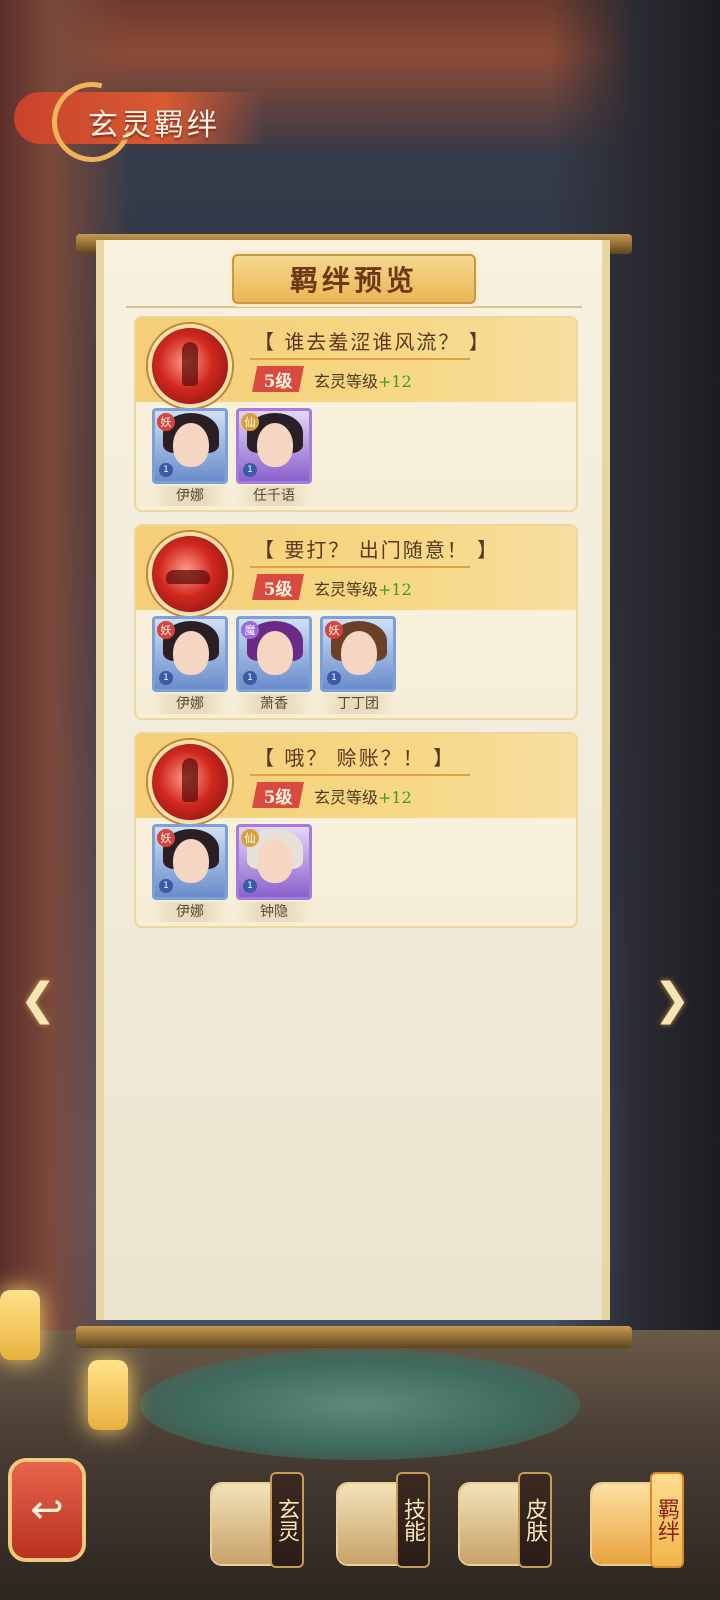 This screenshot has width=720, height=1600. I want to click on panel-header: 羁绊预览, so click(354, 279).